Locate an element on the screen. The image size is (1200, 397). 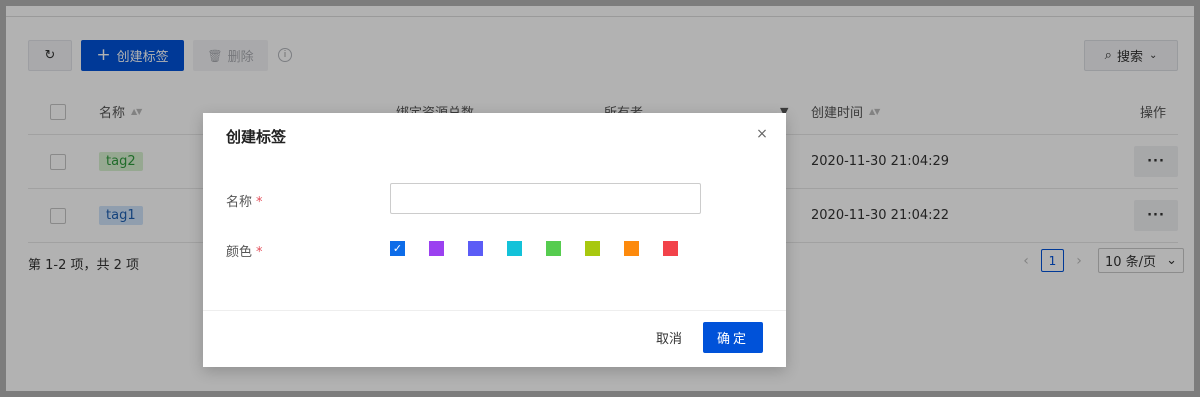
dialog-footer-divider is located at coordinates (494, 310).